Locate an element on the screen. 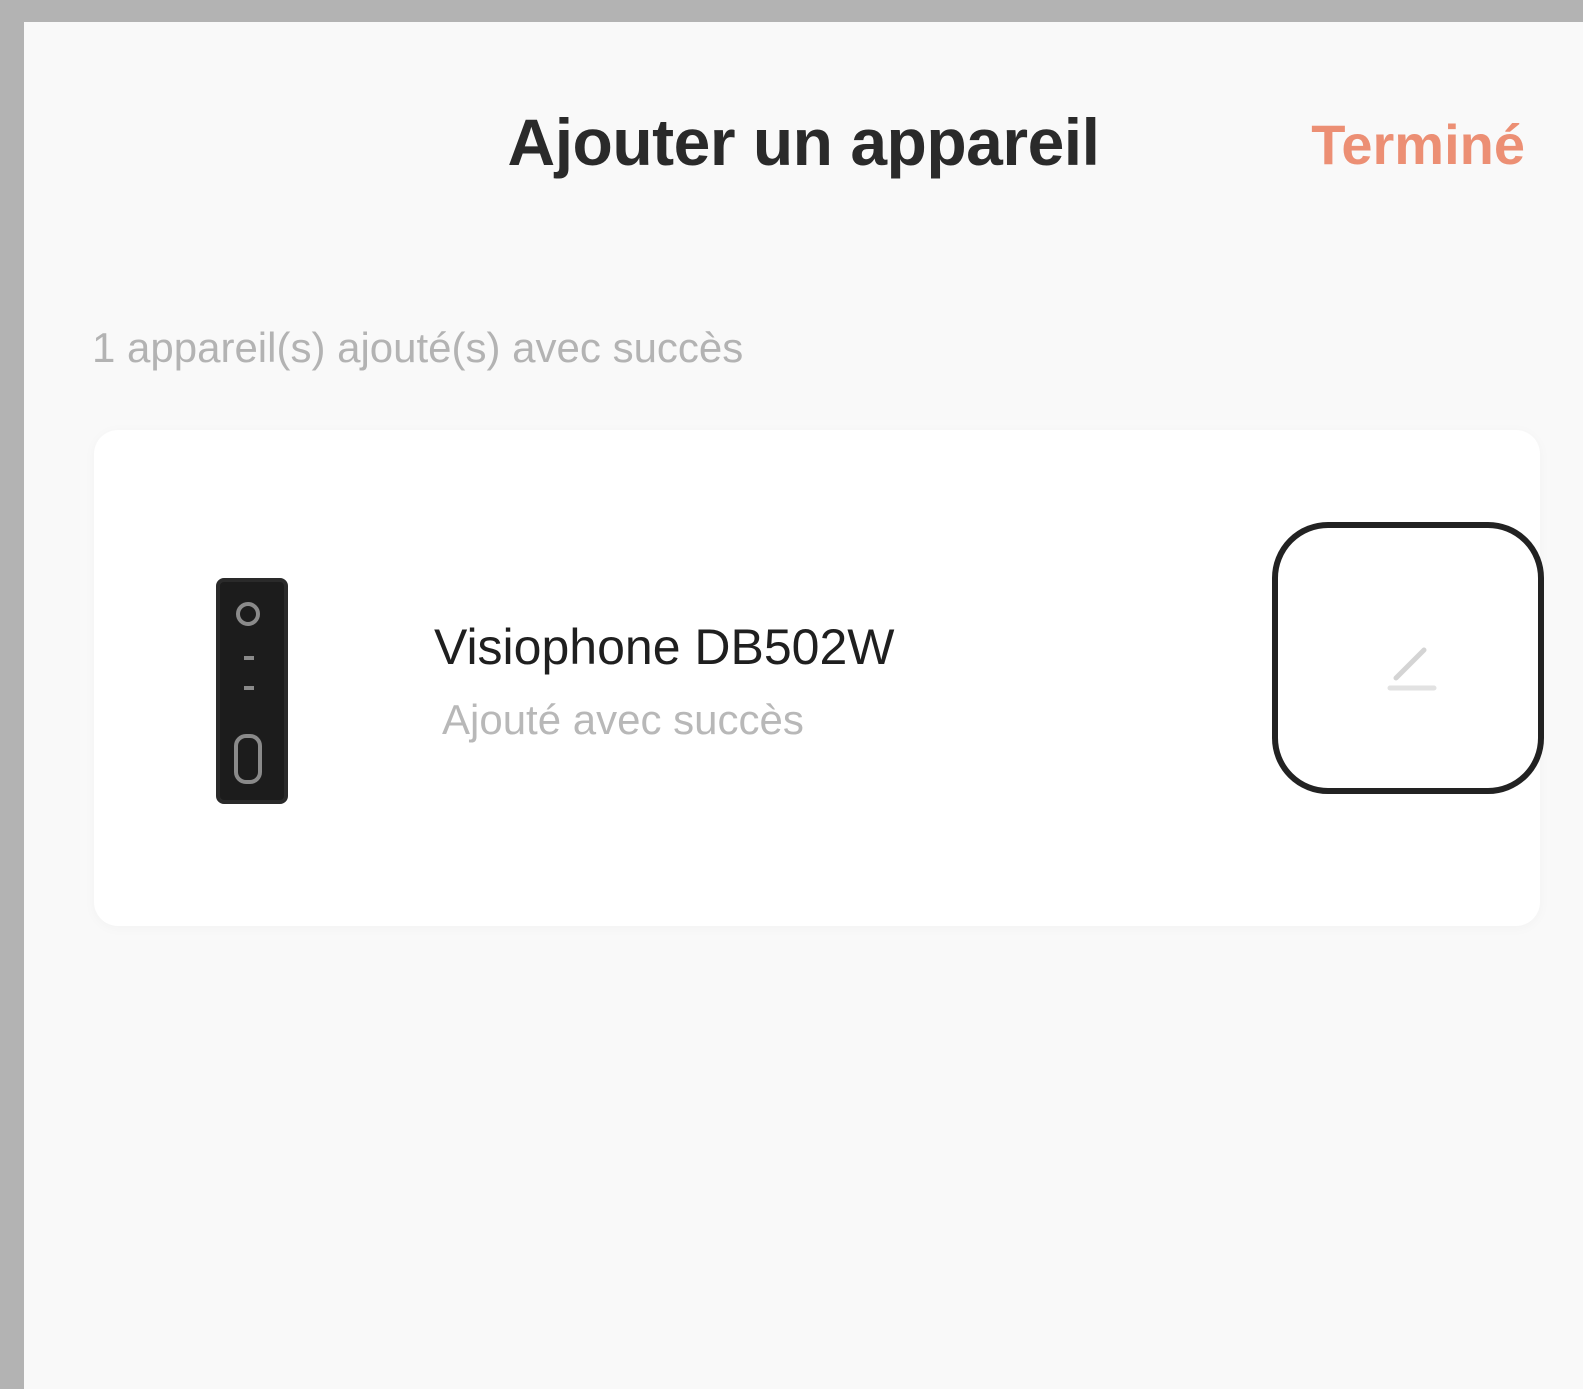 The height and width of the screenshot is (1389, 1583). added-summary-text: 1 appareil(s) ajouté(s) avec succès is located at coordinates (418, 347).